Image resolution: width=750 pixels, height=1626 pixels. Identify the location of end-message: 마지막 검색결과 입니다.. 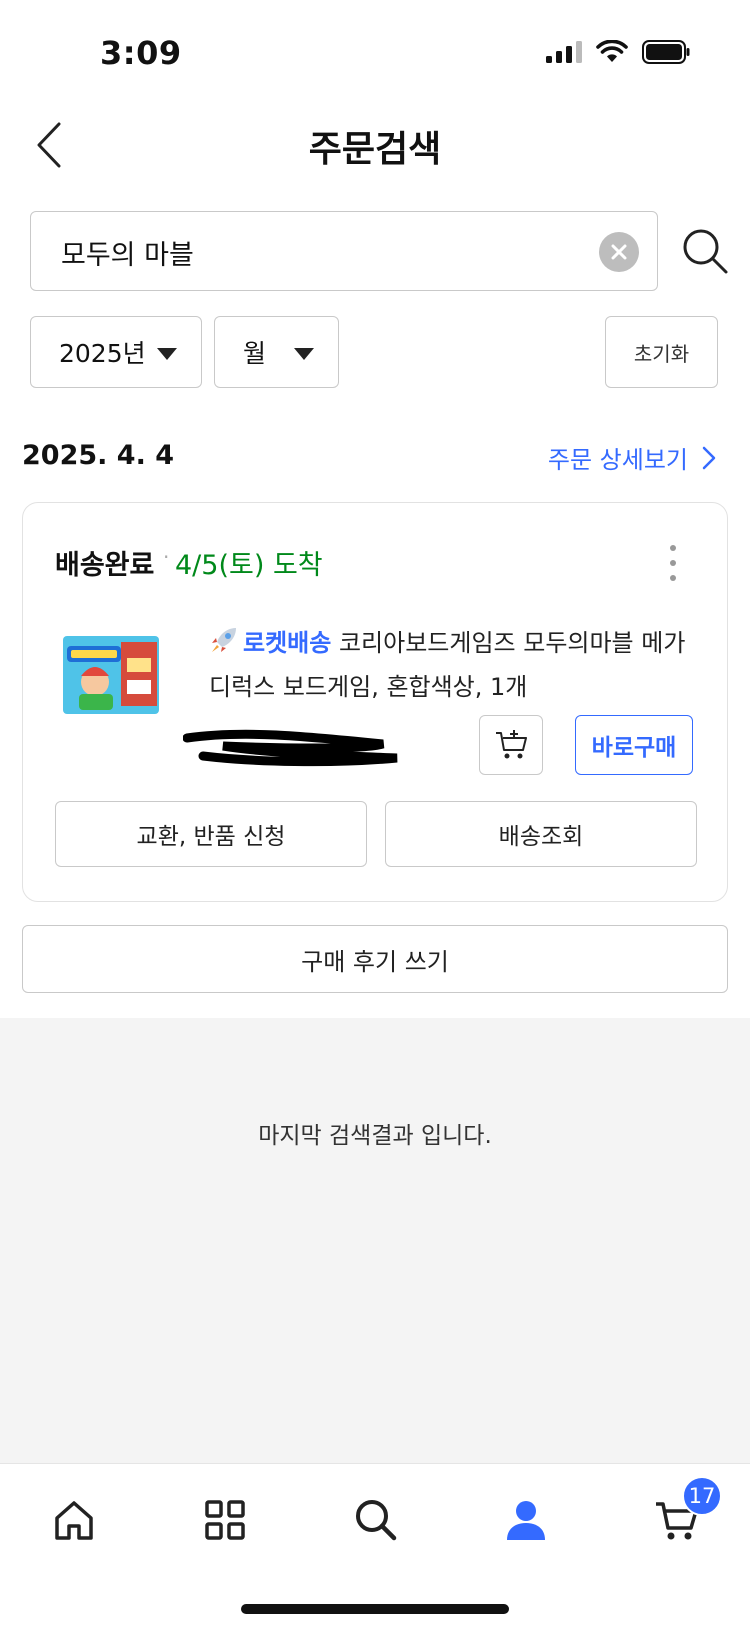
(375, 1136).